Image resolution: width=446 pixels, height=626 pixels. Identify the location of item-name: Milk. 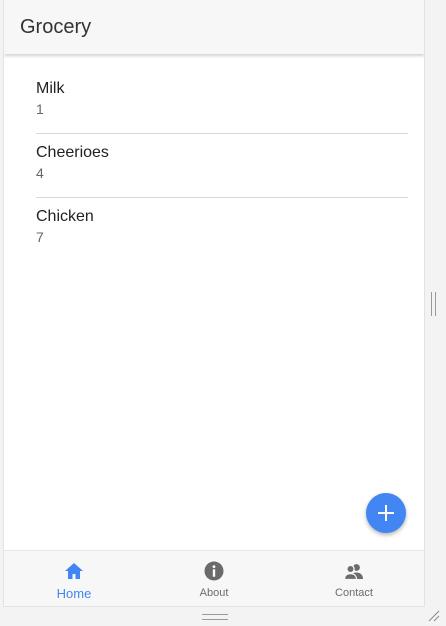
(50, 88).